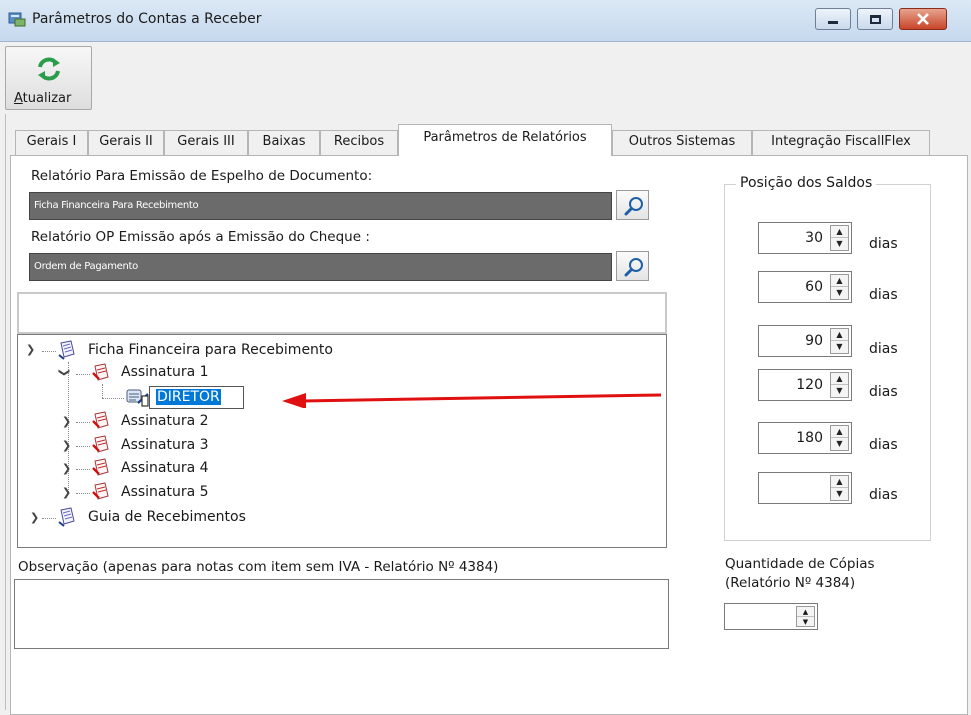 This screenshot has height=715, width=971. I want to click on tab-parametros-relatorios: Parâmetros de Relatórios, so click(505, 140).